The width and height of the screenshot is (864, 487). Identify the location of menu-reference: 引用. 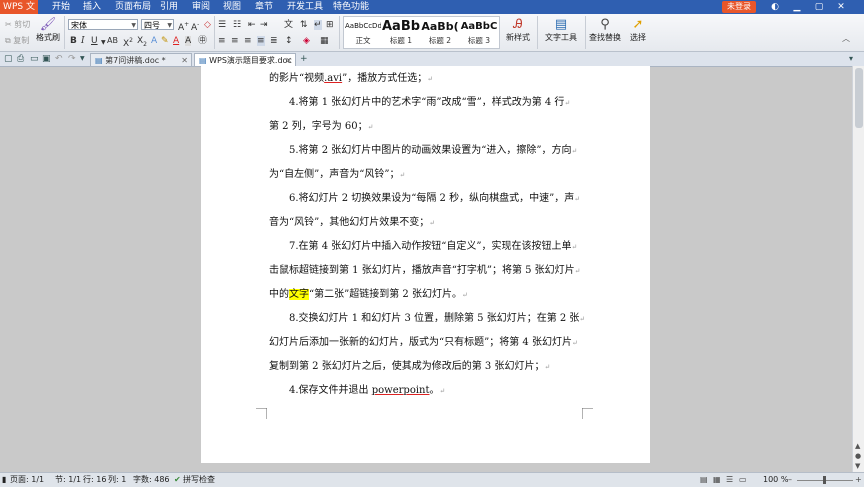
(169, 7).